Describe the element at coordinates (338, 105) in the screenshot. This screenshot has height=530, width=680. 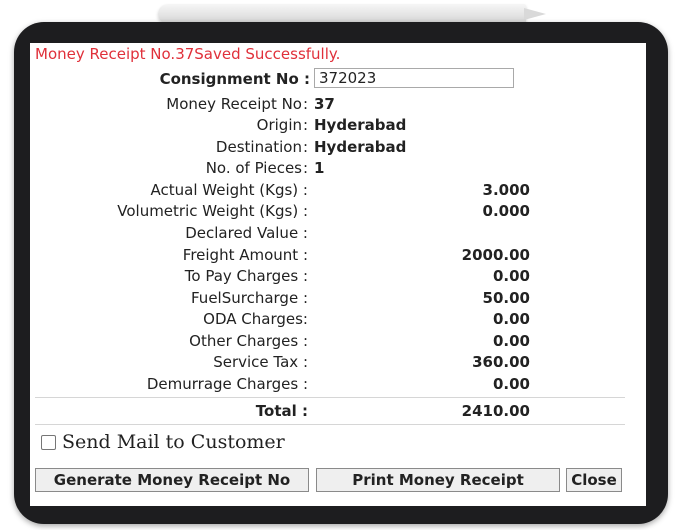
I see `detail-row: Money Receipt No : 37` at that location.